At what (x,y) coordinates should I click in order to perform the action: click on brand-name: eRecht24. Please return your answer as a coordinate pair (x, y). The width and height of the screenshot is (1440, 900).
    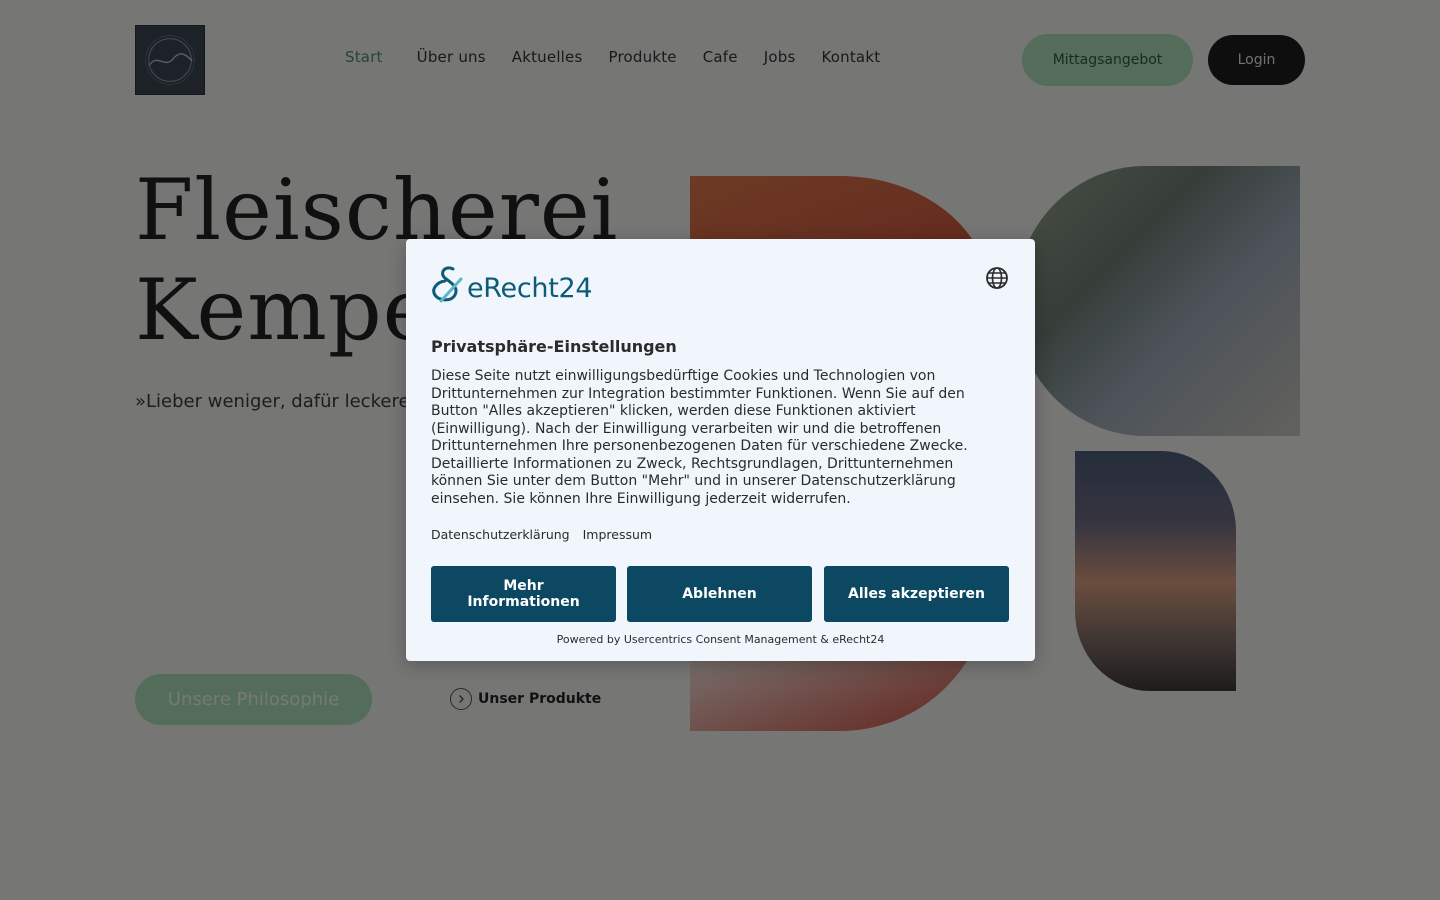
    Looking at the image, I should click on (530, 288).